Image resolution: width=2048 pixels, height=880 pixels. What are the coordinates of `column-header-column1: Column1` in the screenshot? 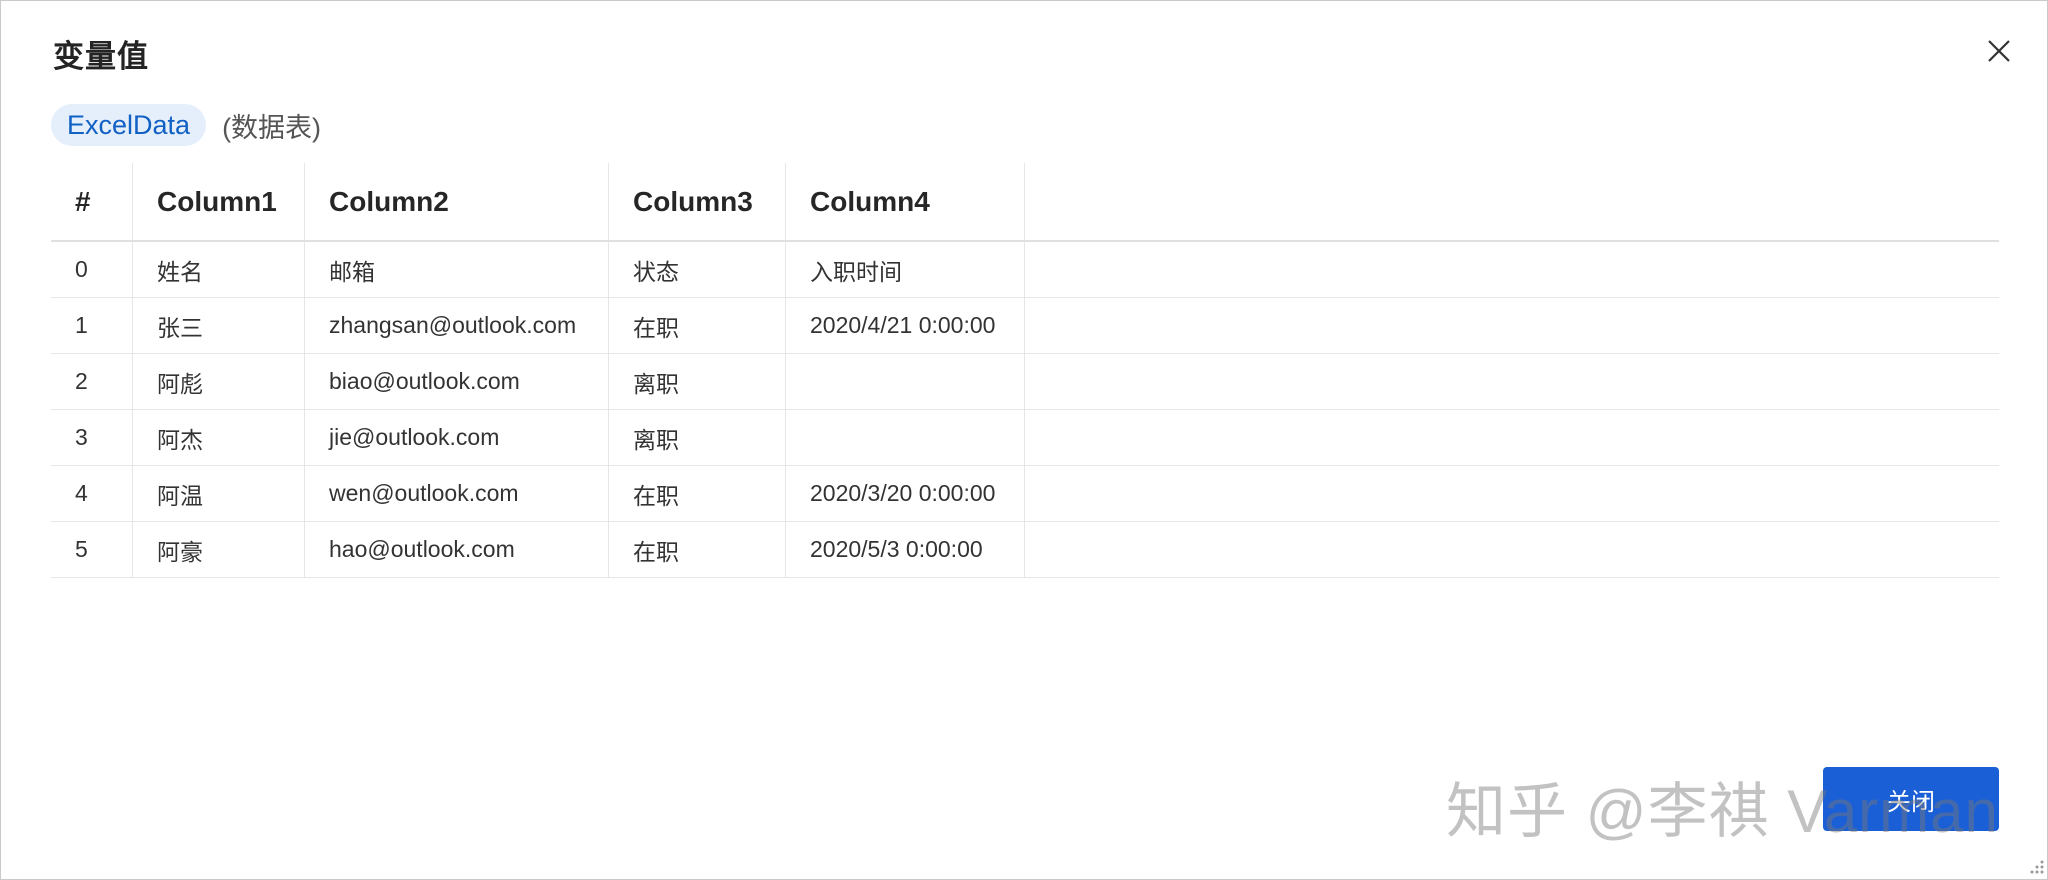 It's located at (219, 201).